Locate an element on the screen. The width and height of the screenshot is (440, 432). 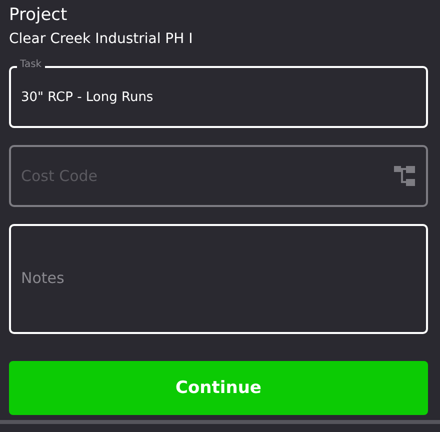
project-name: Clear Creek Industrial PH I is located at coordinates (101, 39).